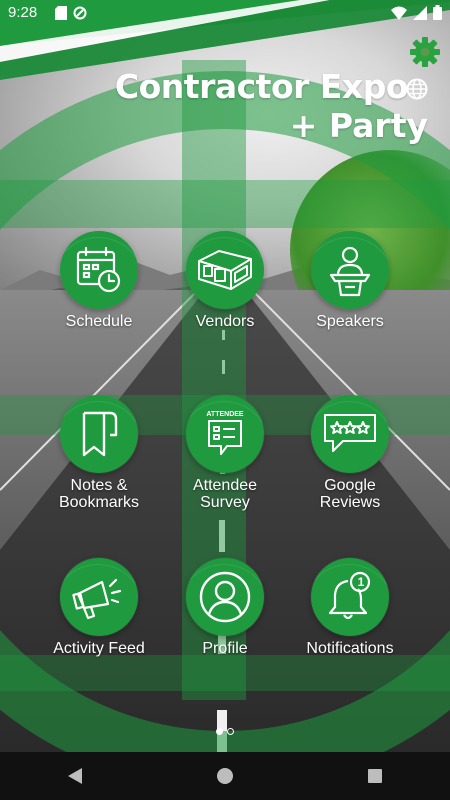 The height and width of the screenshot is (800, 450). I want to click on tile-profile: Profile, so click(225, 607).